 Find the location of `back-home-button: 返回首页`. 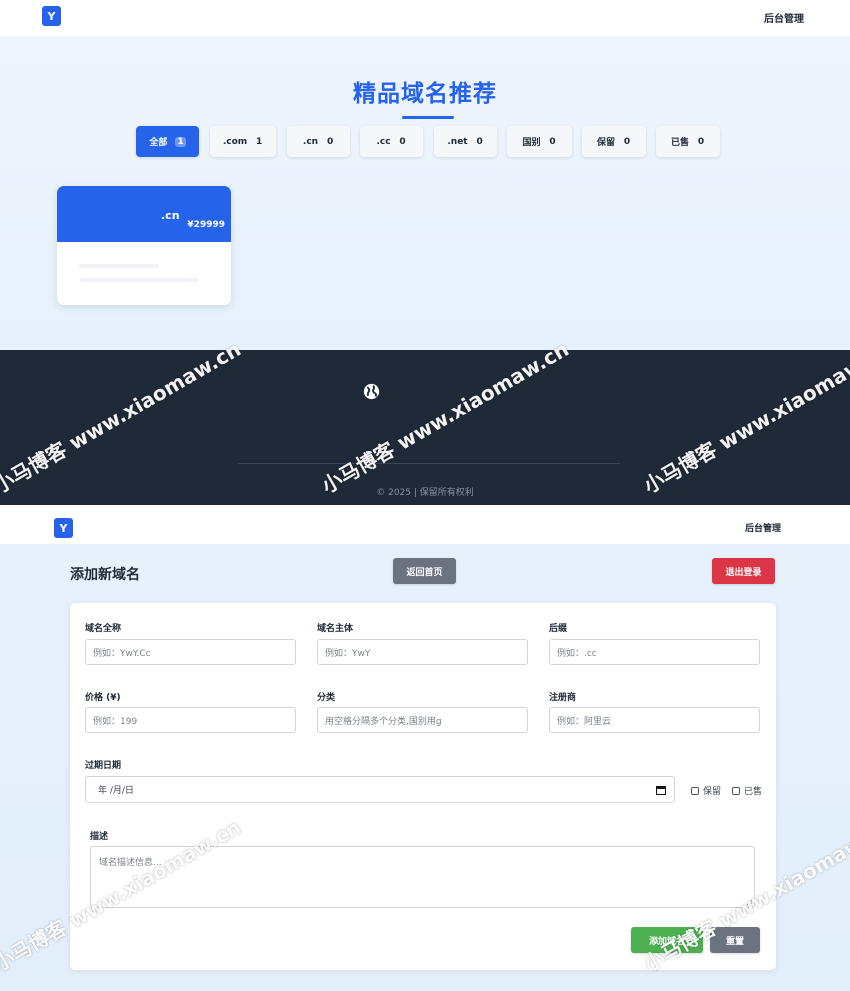

back-home-button: 返回首页 is located at coordinates (424, 571).